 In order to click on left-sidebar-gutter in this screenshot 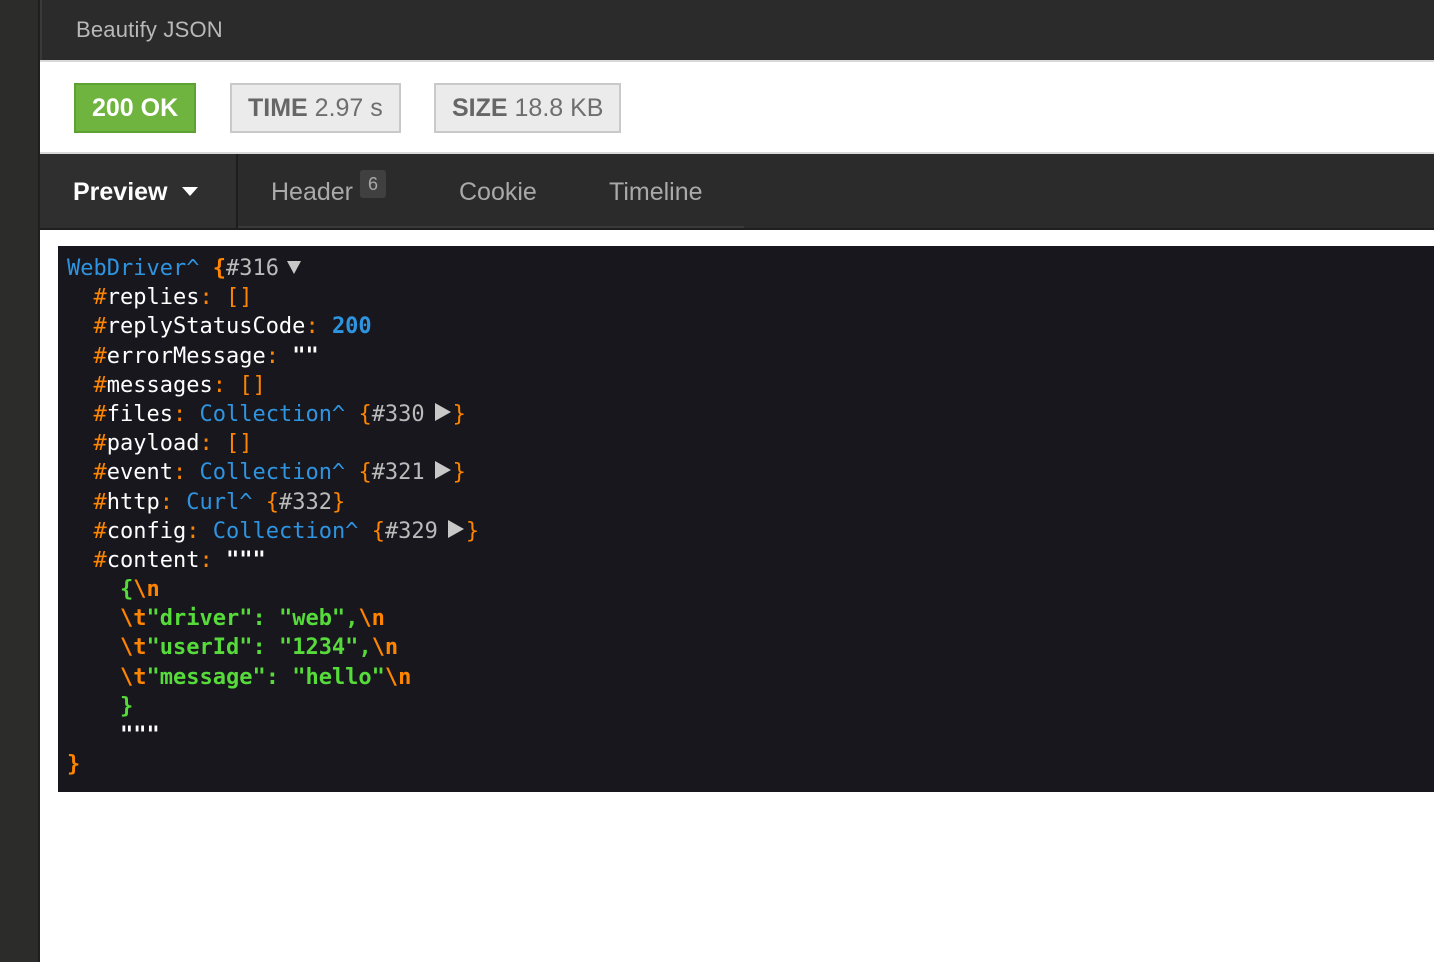, I will do `click(20, 481)`.